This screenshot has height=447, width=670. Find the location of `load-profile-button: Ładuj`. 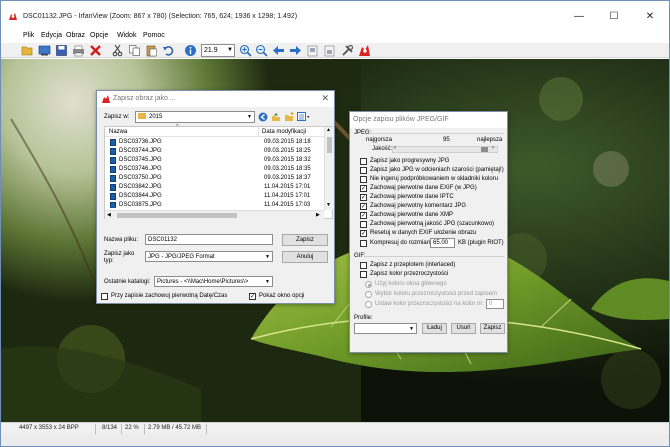

load-profile-button: Ładuj is located at coordinates (434, 328).